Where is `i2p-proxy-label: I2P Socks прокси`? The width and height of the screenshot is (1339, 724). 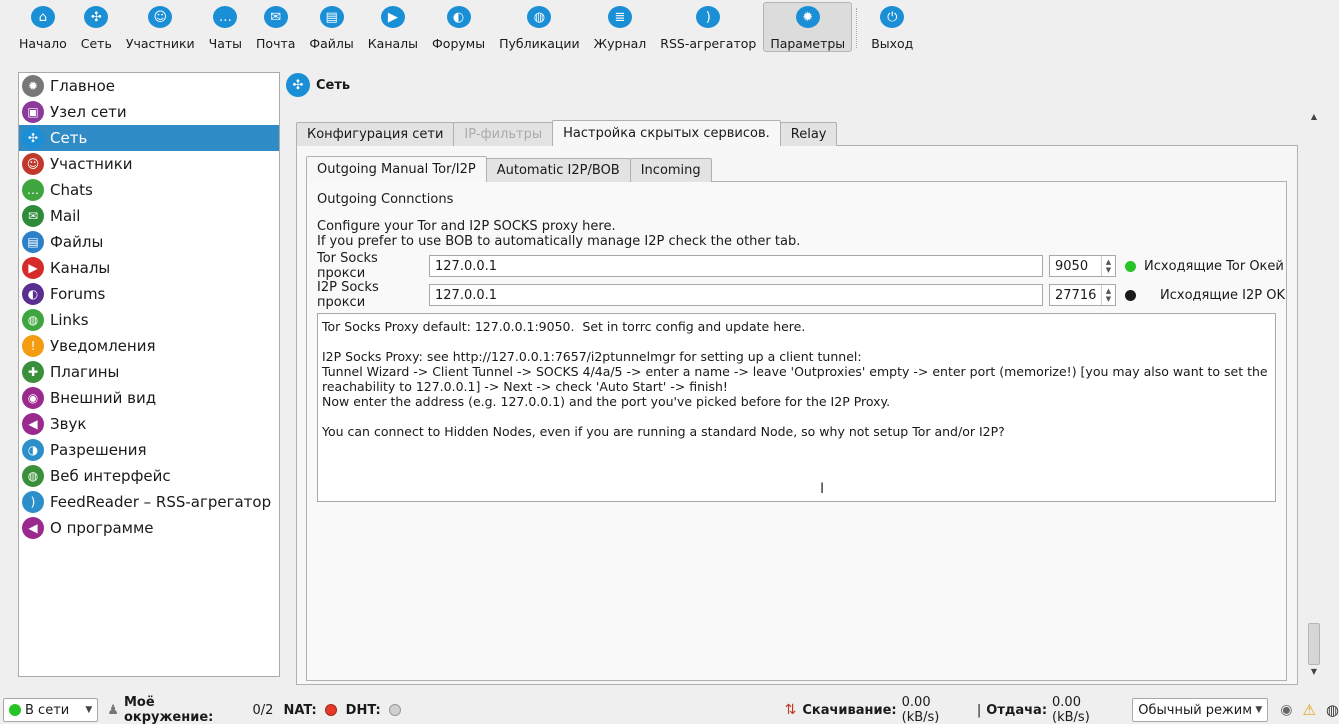 i2p-proxy-label: I2P Socks прокси is located at coordinates (348, 295).